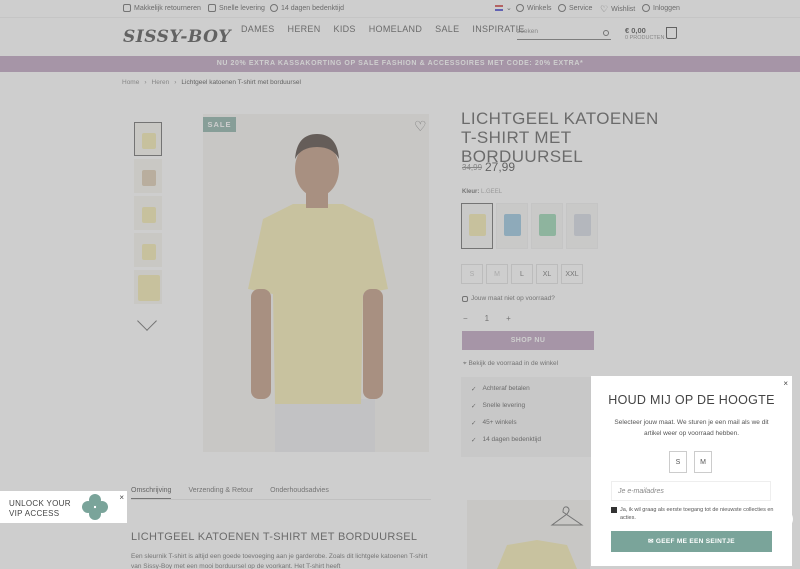 Image resolution: width=800 pixels, height=569 pixels. What do you see at coordinates (690, 462) in the screenshot?
I see `popup-size-selector: S M` at bounding box center [690, 462].